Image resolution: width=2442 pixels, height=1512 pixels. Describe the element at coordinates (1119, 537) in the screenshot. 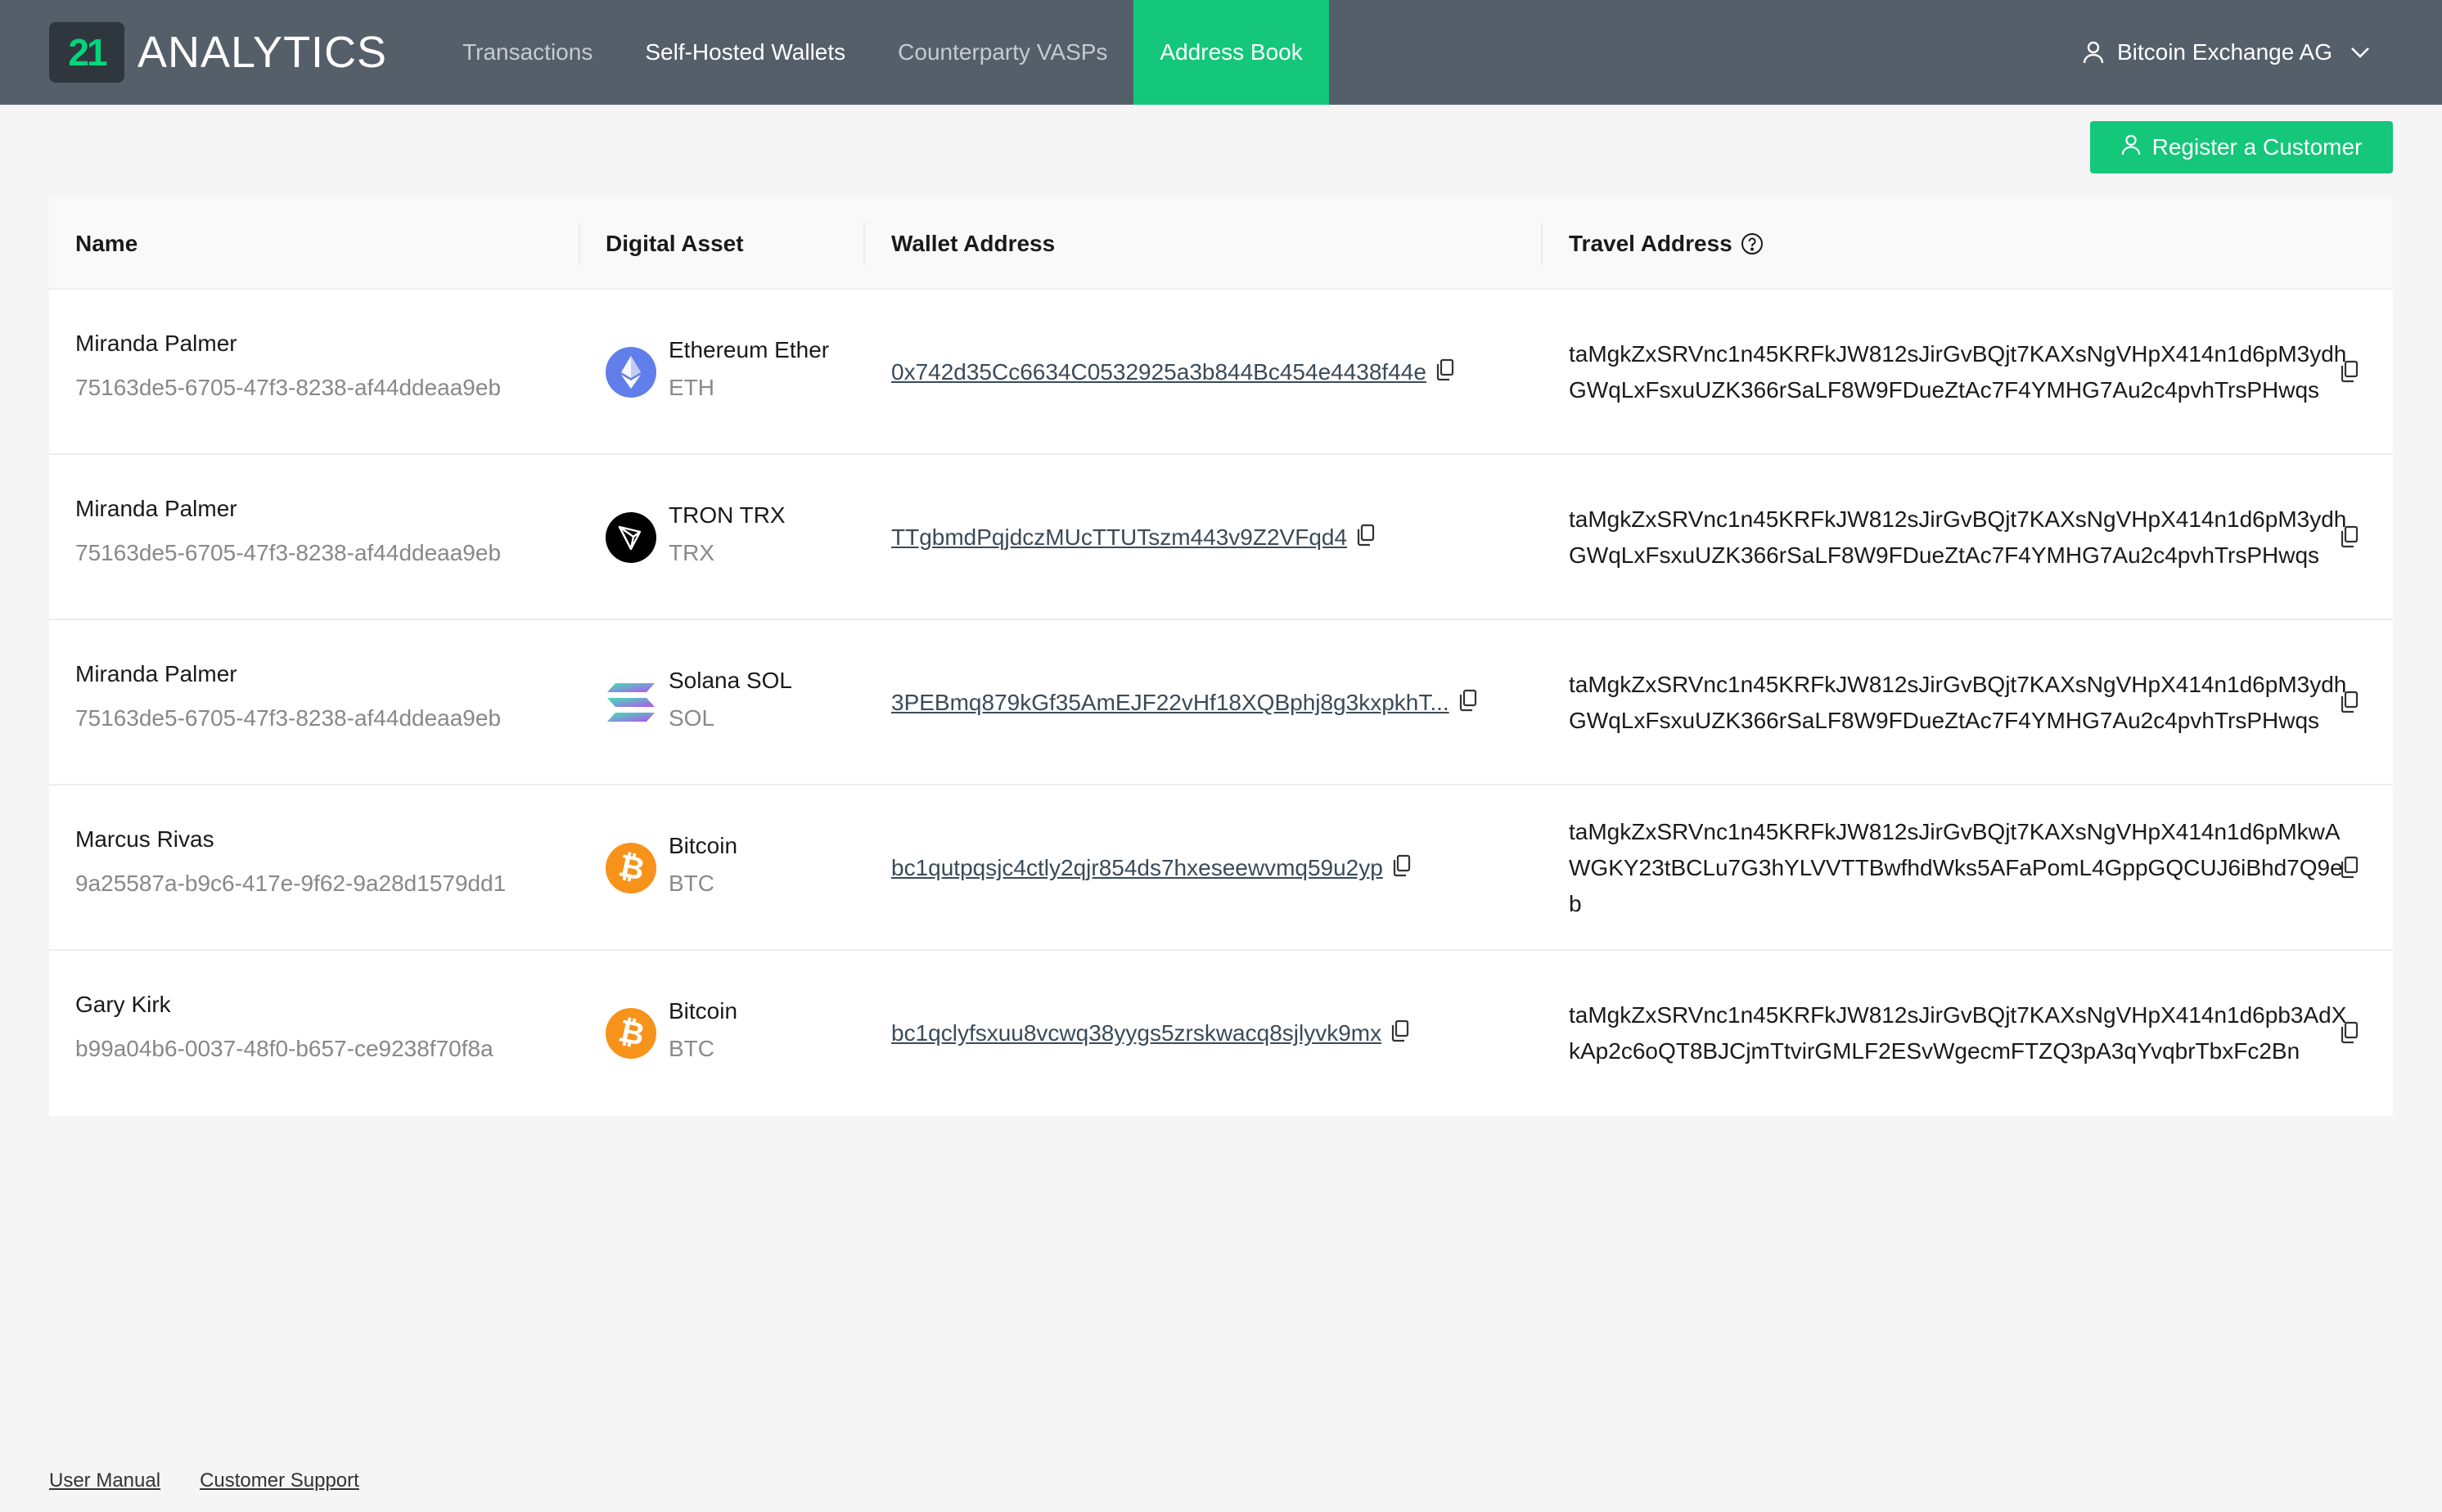

I see `wallet-address-link: TTgbmdPqjdczMUcTTUTszm443v9Z2VFqd4` at that location.